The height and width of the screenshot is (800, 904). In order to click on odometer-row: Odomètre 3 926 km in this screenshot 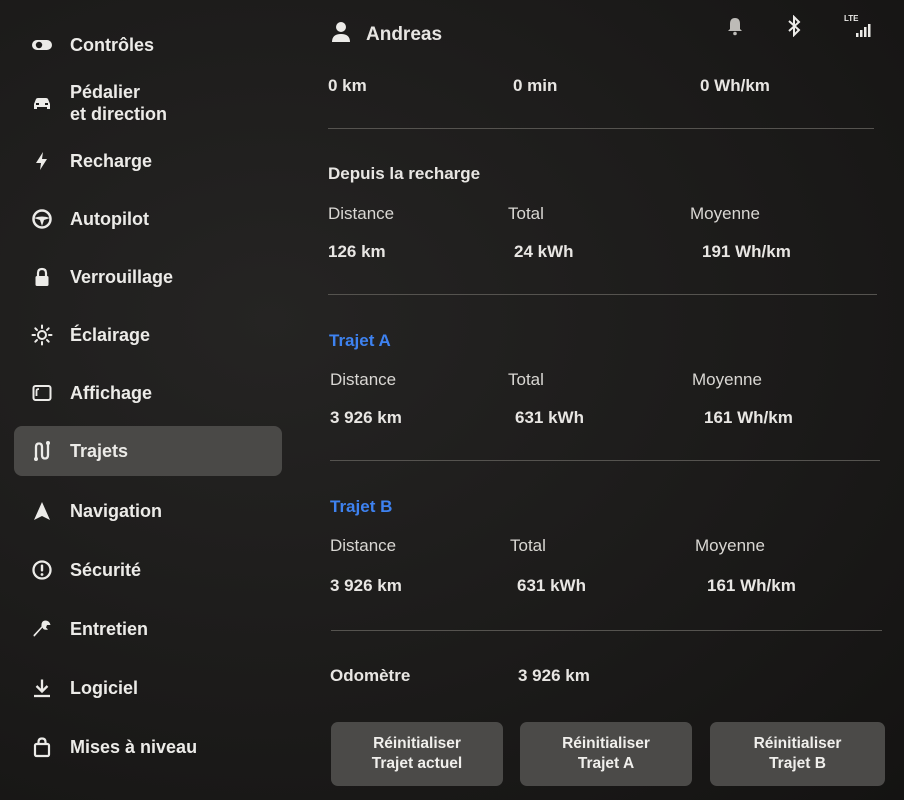, I will do `click(610, 678)`.